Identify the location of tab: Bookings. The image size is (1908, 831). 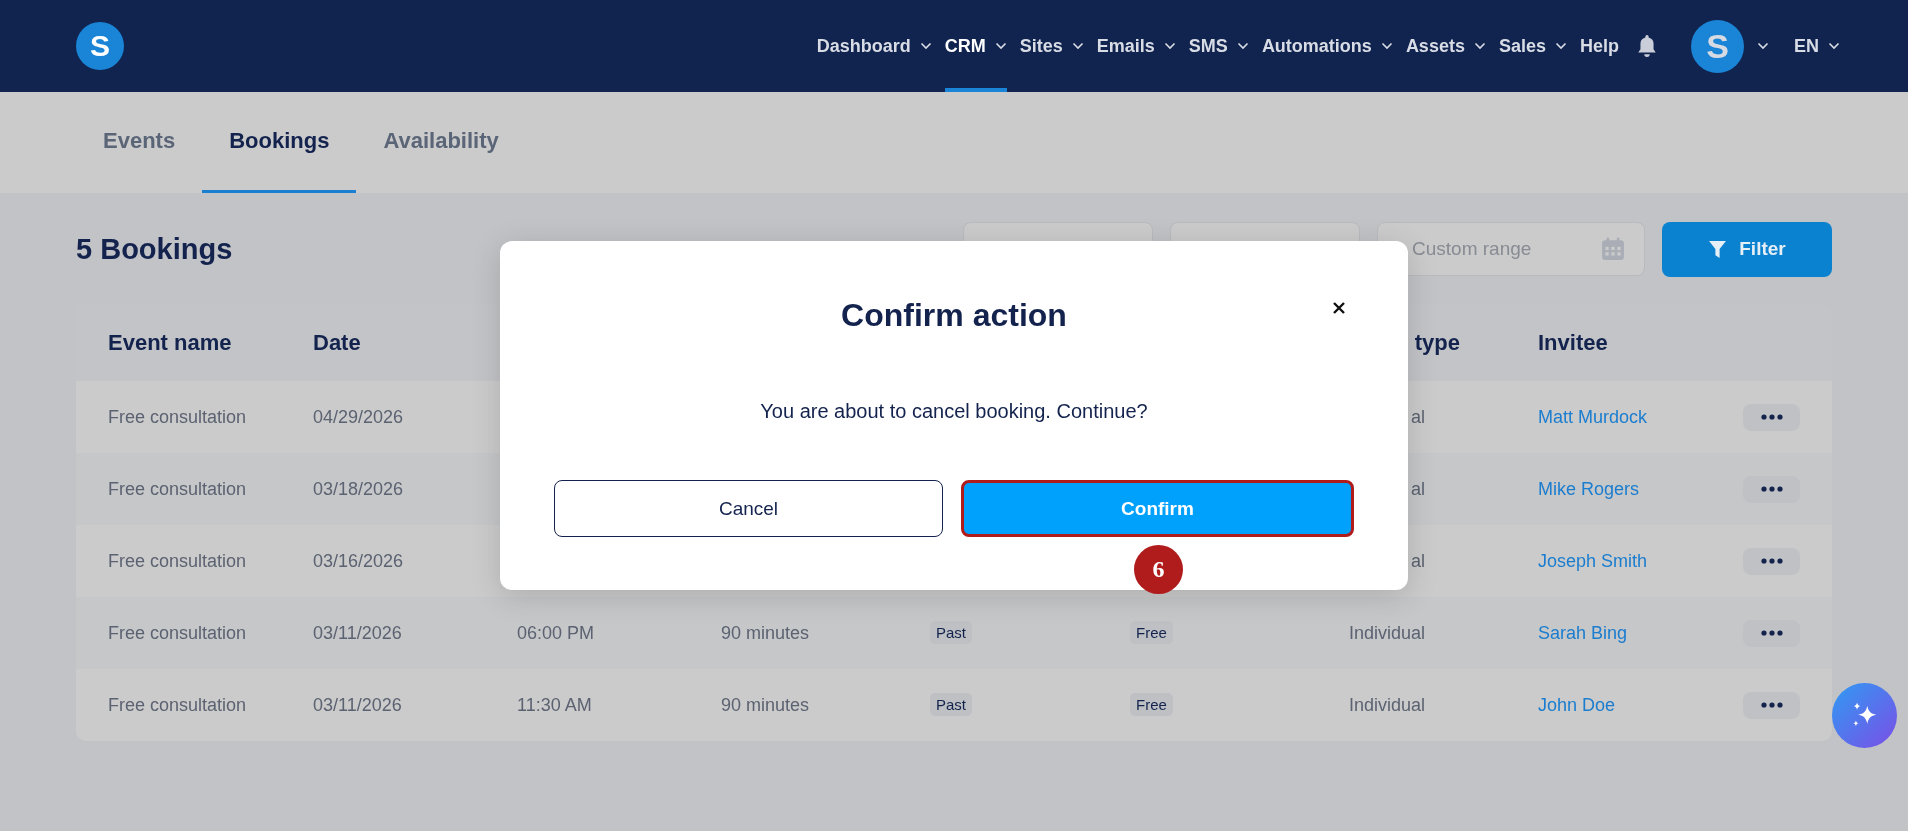
(279, 142).